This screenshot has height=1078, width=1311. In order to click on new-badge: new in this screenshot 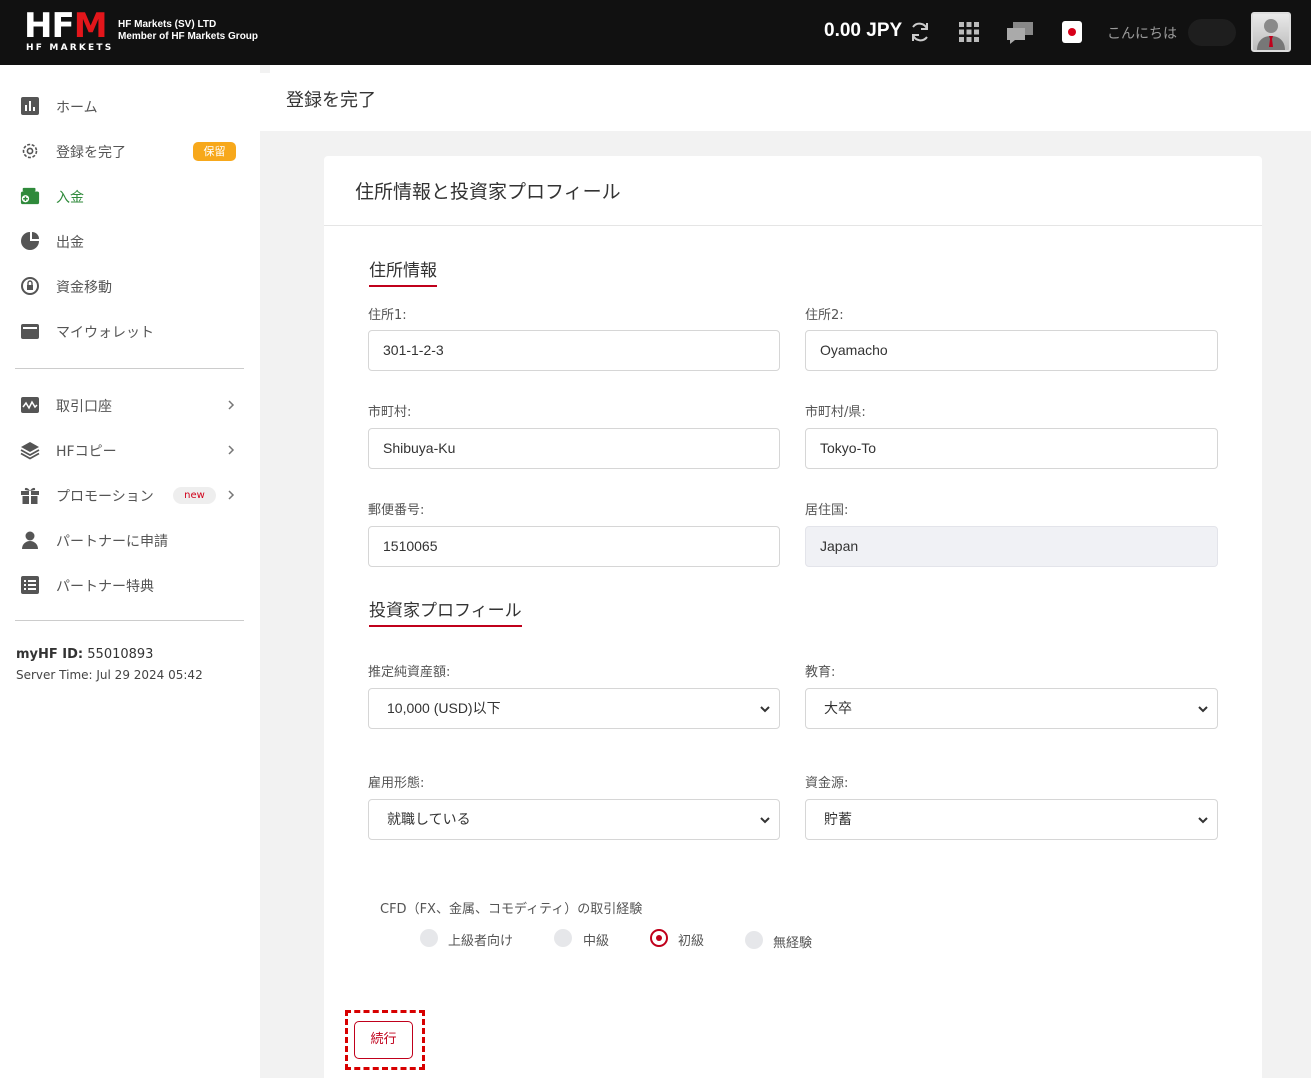, I will do `click(194, 495)`.